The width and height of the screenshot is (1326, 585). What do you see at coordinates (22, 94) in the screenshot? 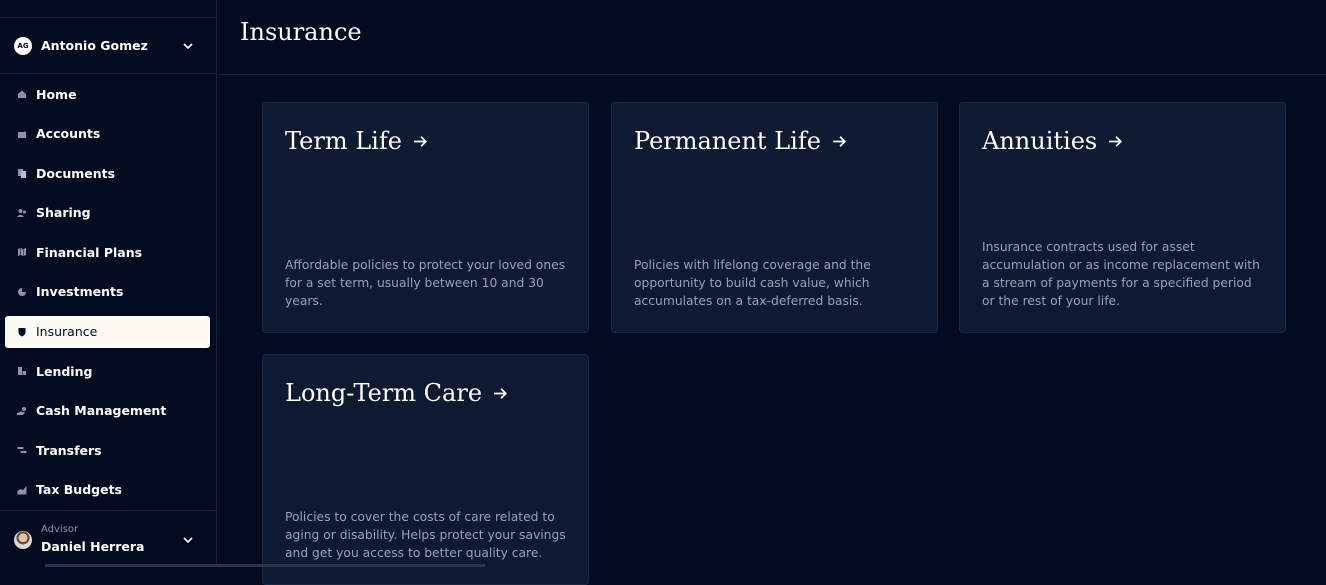
I see `home-icon` at bounding box center [22, 94].